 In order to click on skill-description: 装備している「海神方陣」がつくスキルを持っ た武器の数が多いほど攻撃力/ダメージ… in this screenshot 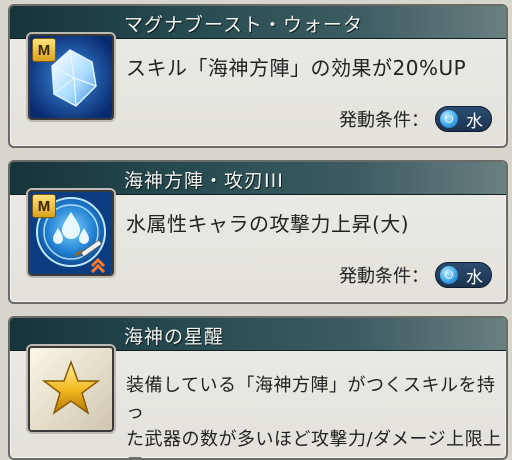, I will do `click(316, 415)`.